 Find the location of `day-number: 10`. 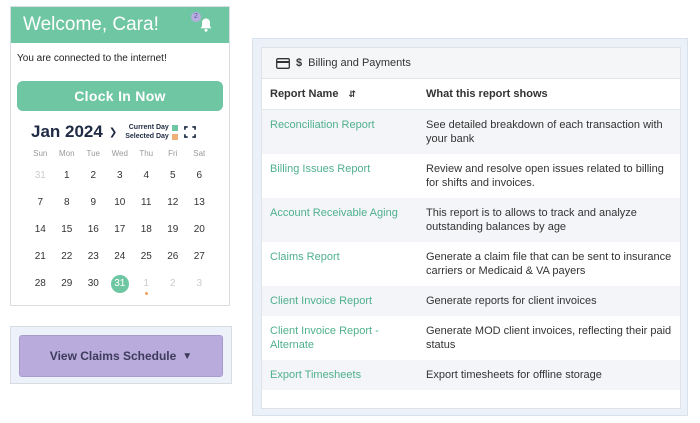

day-number: 10 is located at coordinates (120, 202).